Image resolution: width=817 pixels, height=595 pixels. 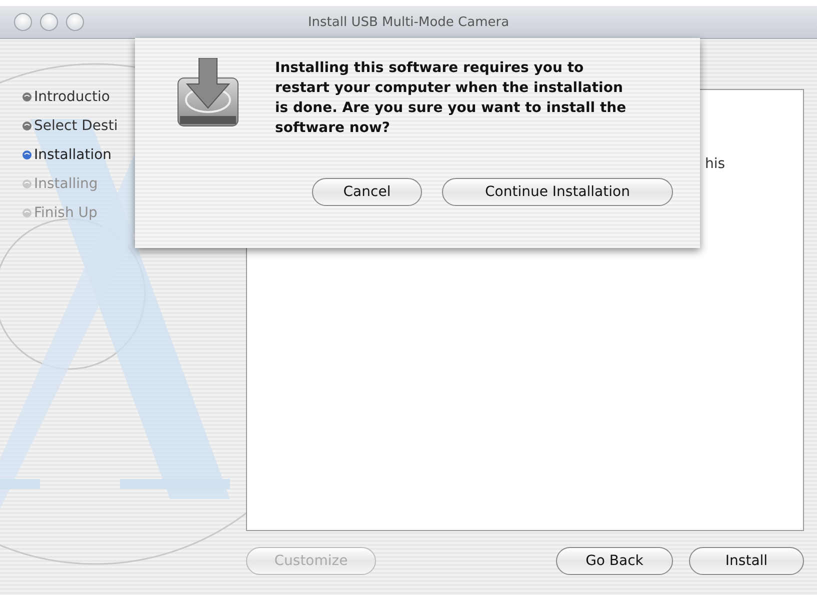 I want to click on window-title: Install USB Multi-Mode Camera, so click(x=409, y=22).